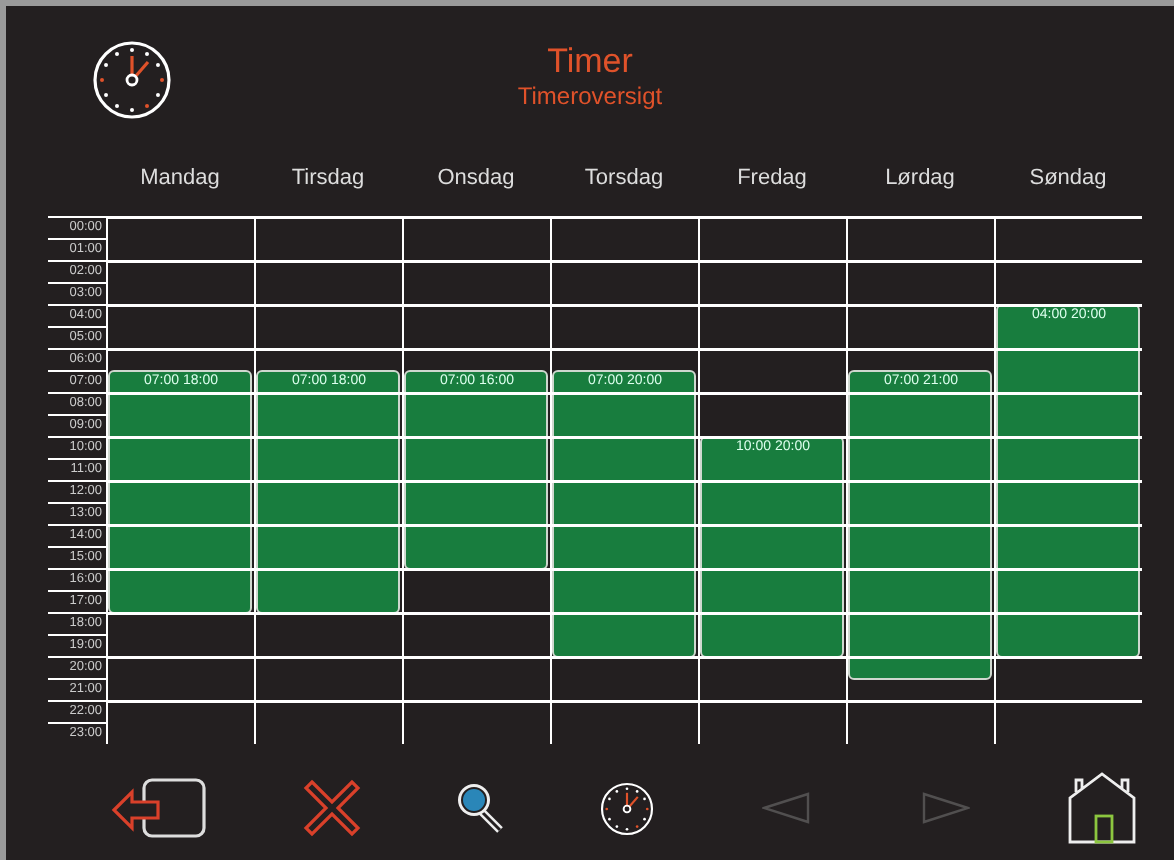 This screenshot has width=1174, height=860. I want to click on back-button, so click(157, 808).